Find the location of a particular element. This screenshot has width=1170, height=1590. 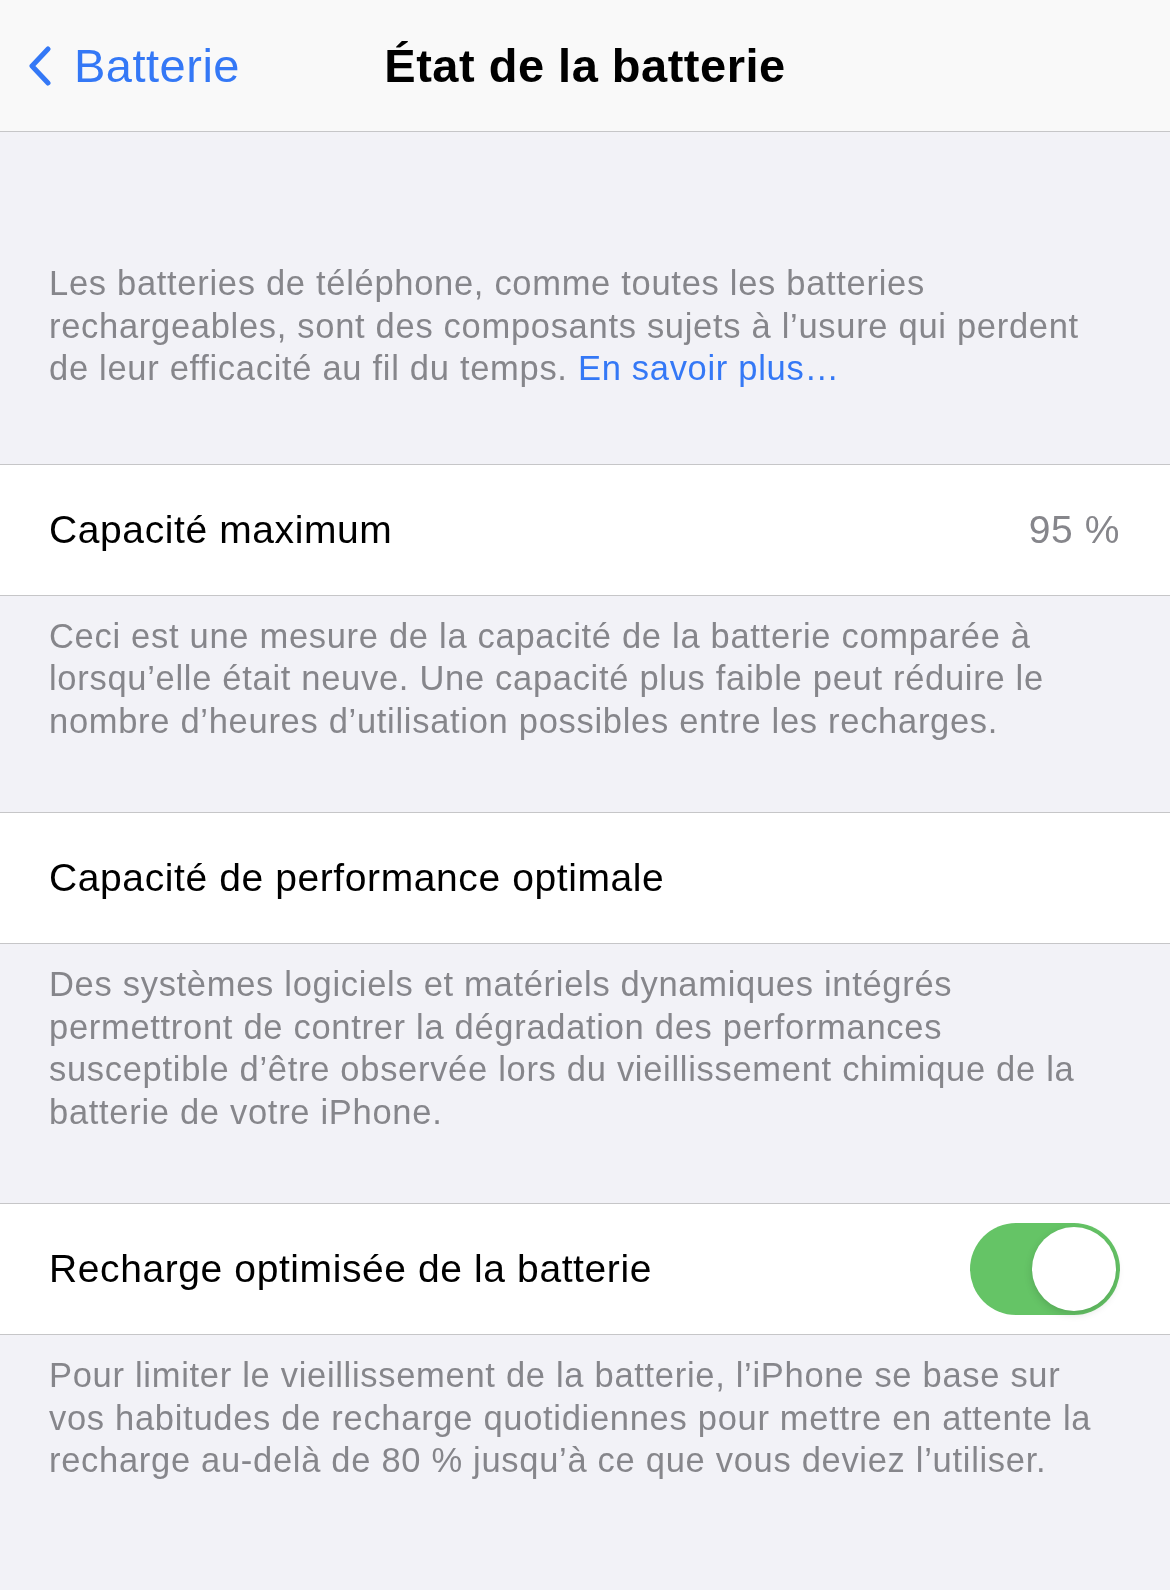

section-footer-text: Des systèmes logiciels et matériels dynamiques intégrés permettront de contrer la dégradation des performances susceptible d’être observée lors du vieillissement chimique de la batterie de votre iPhone. is located at coordinates (562, 1048).